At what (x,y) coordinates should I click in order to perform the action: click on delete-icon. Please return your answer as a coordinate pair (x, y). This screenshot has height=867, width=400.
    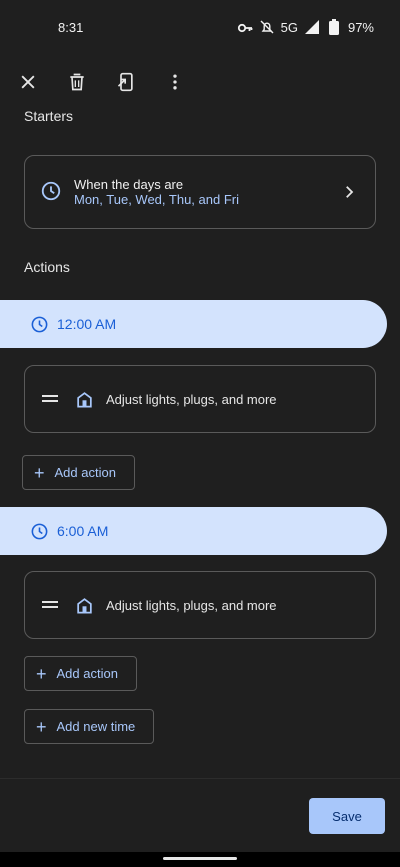
    Looking at the image, I should click on (77, 82).